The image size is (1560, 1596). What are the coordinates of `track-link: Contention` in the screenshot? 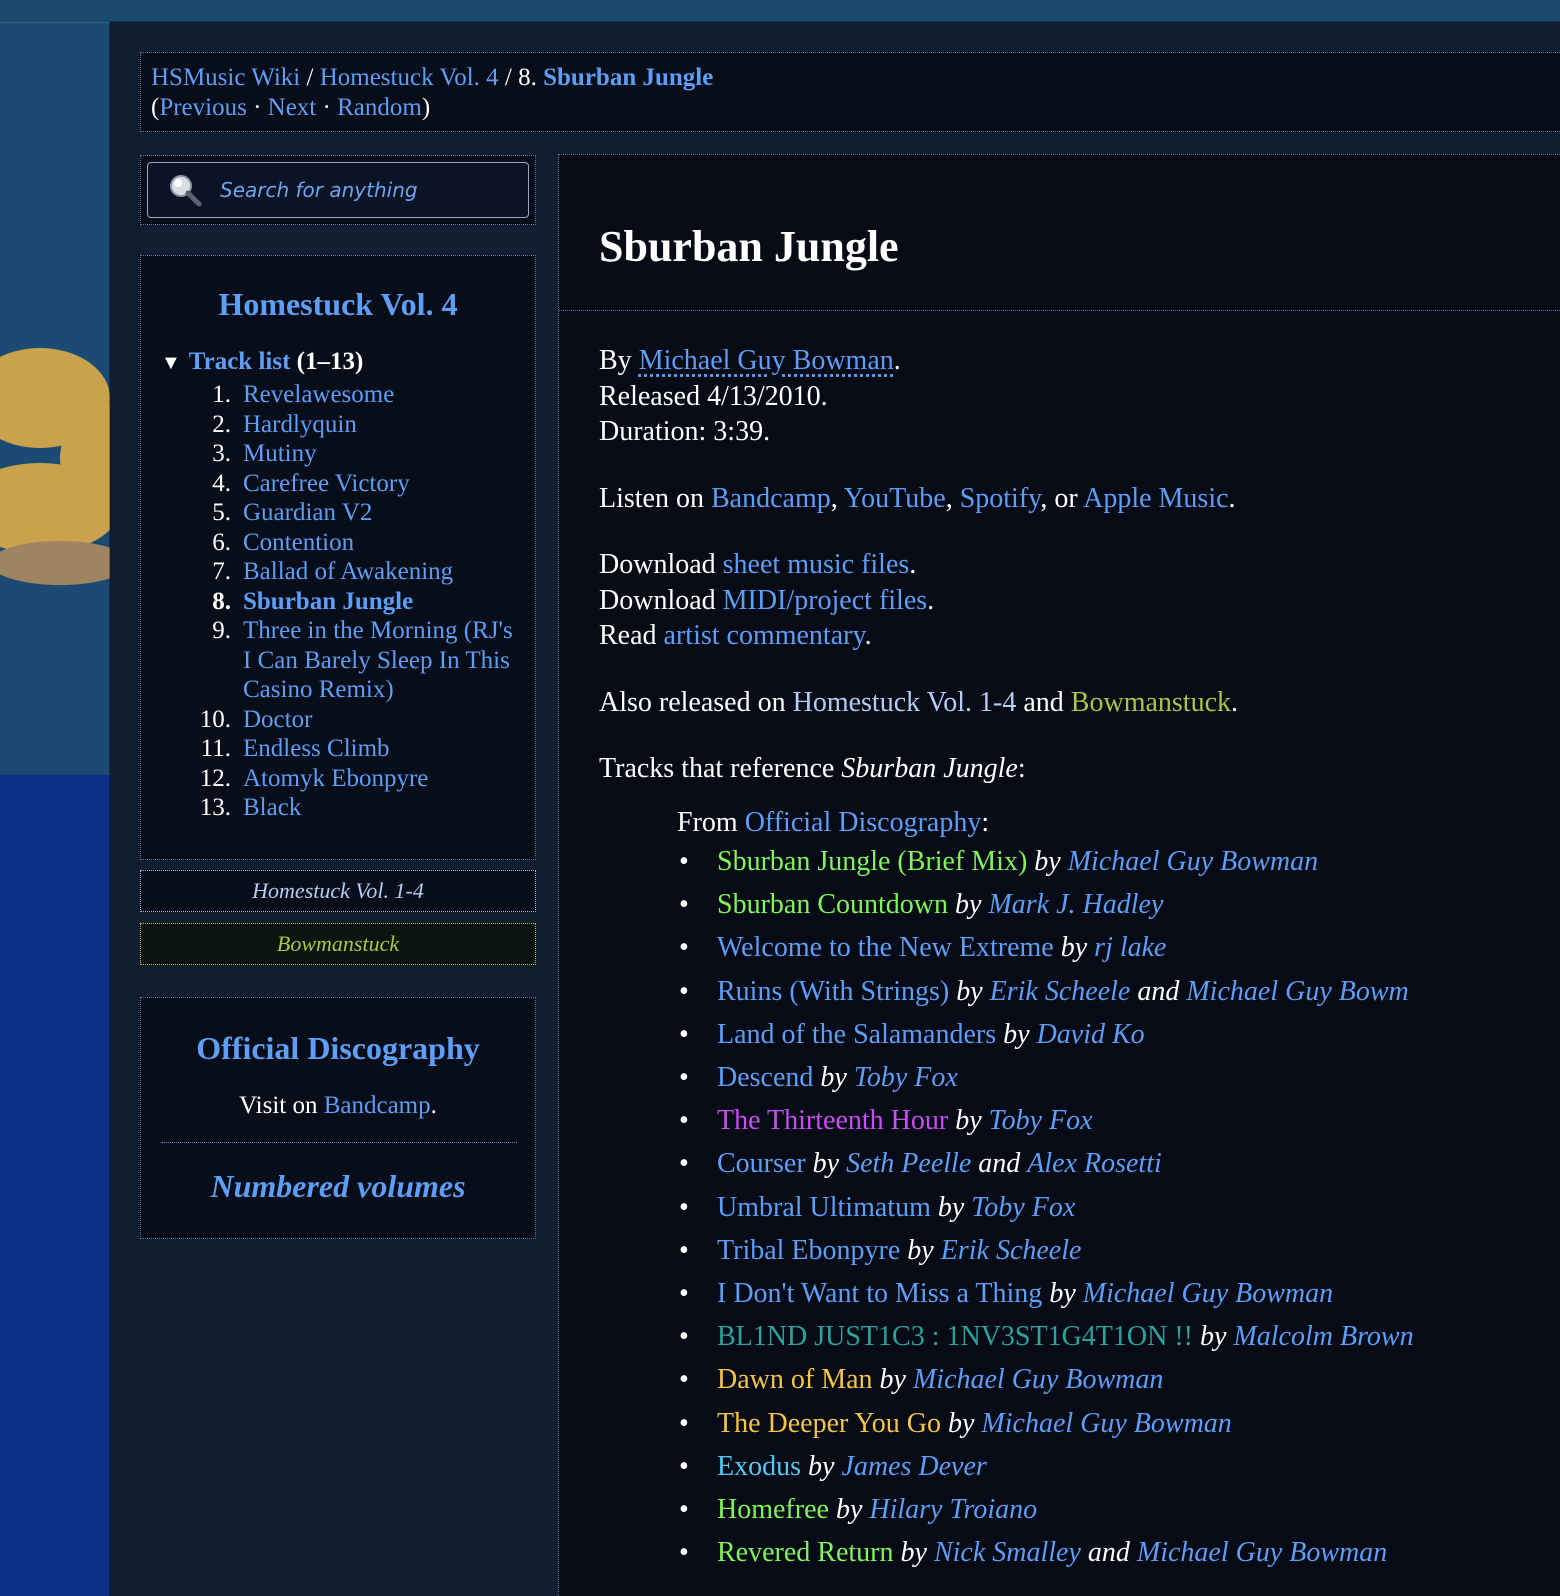 It's located at (298, 543).